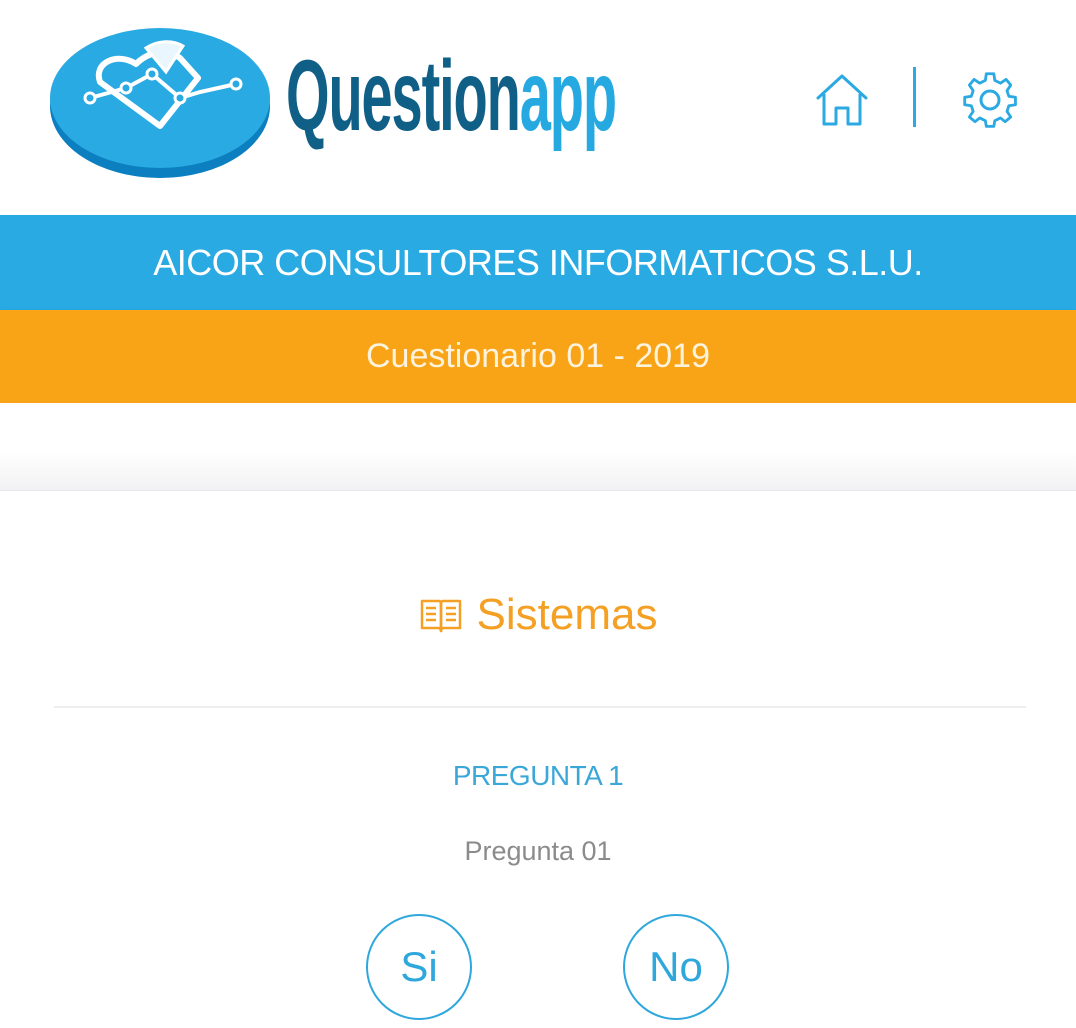  What do you see at coordinates (160, 103) in the screenshot?
I see `app-logo` at bounding box center [160, 103].